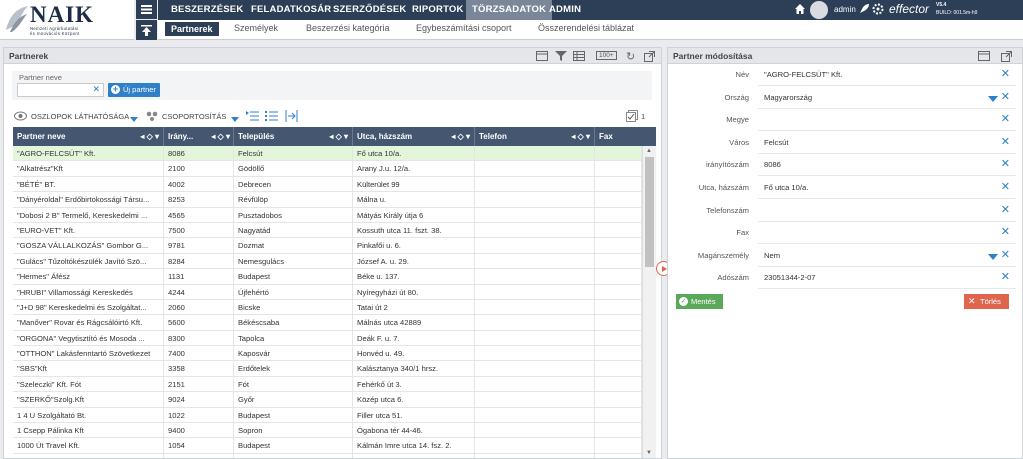 This screenshot has width=1023, height=459. I want to click on cell-city: Békéscsaba, so click(293, 323).